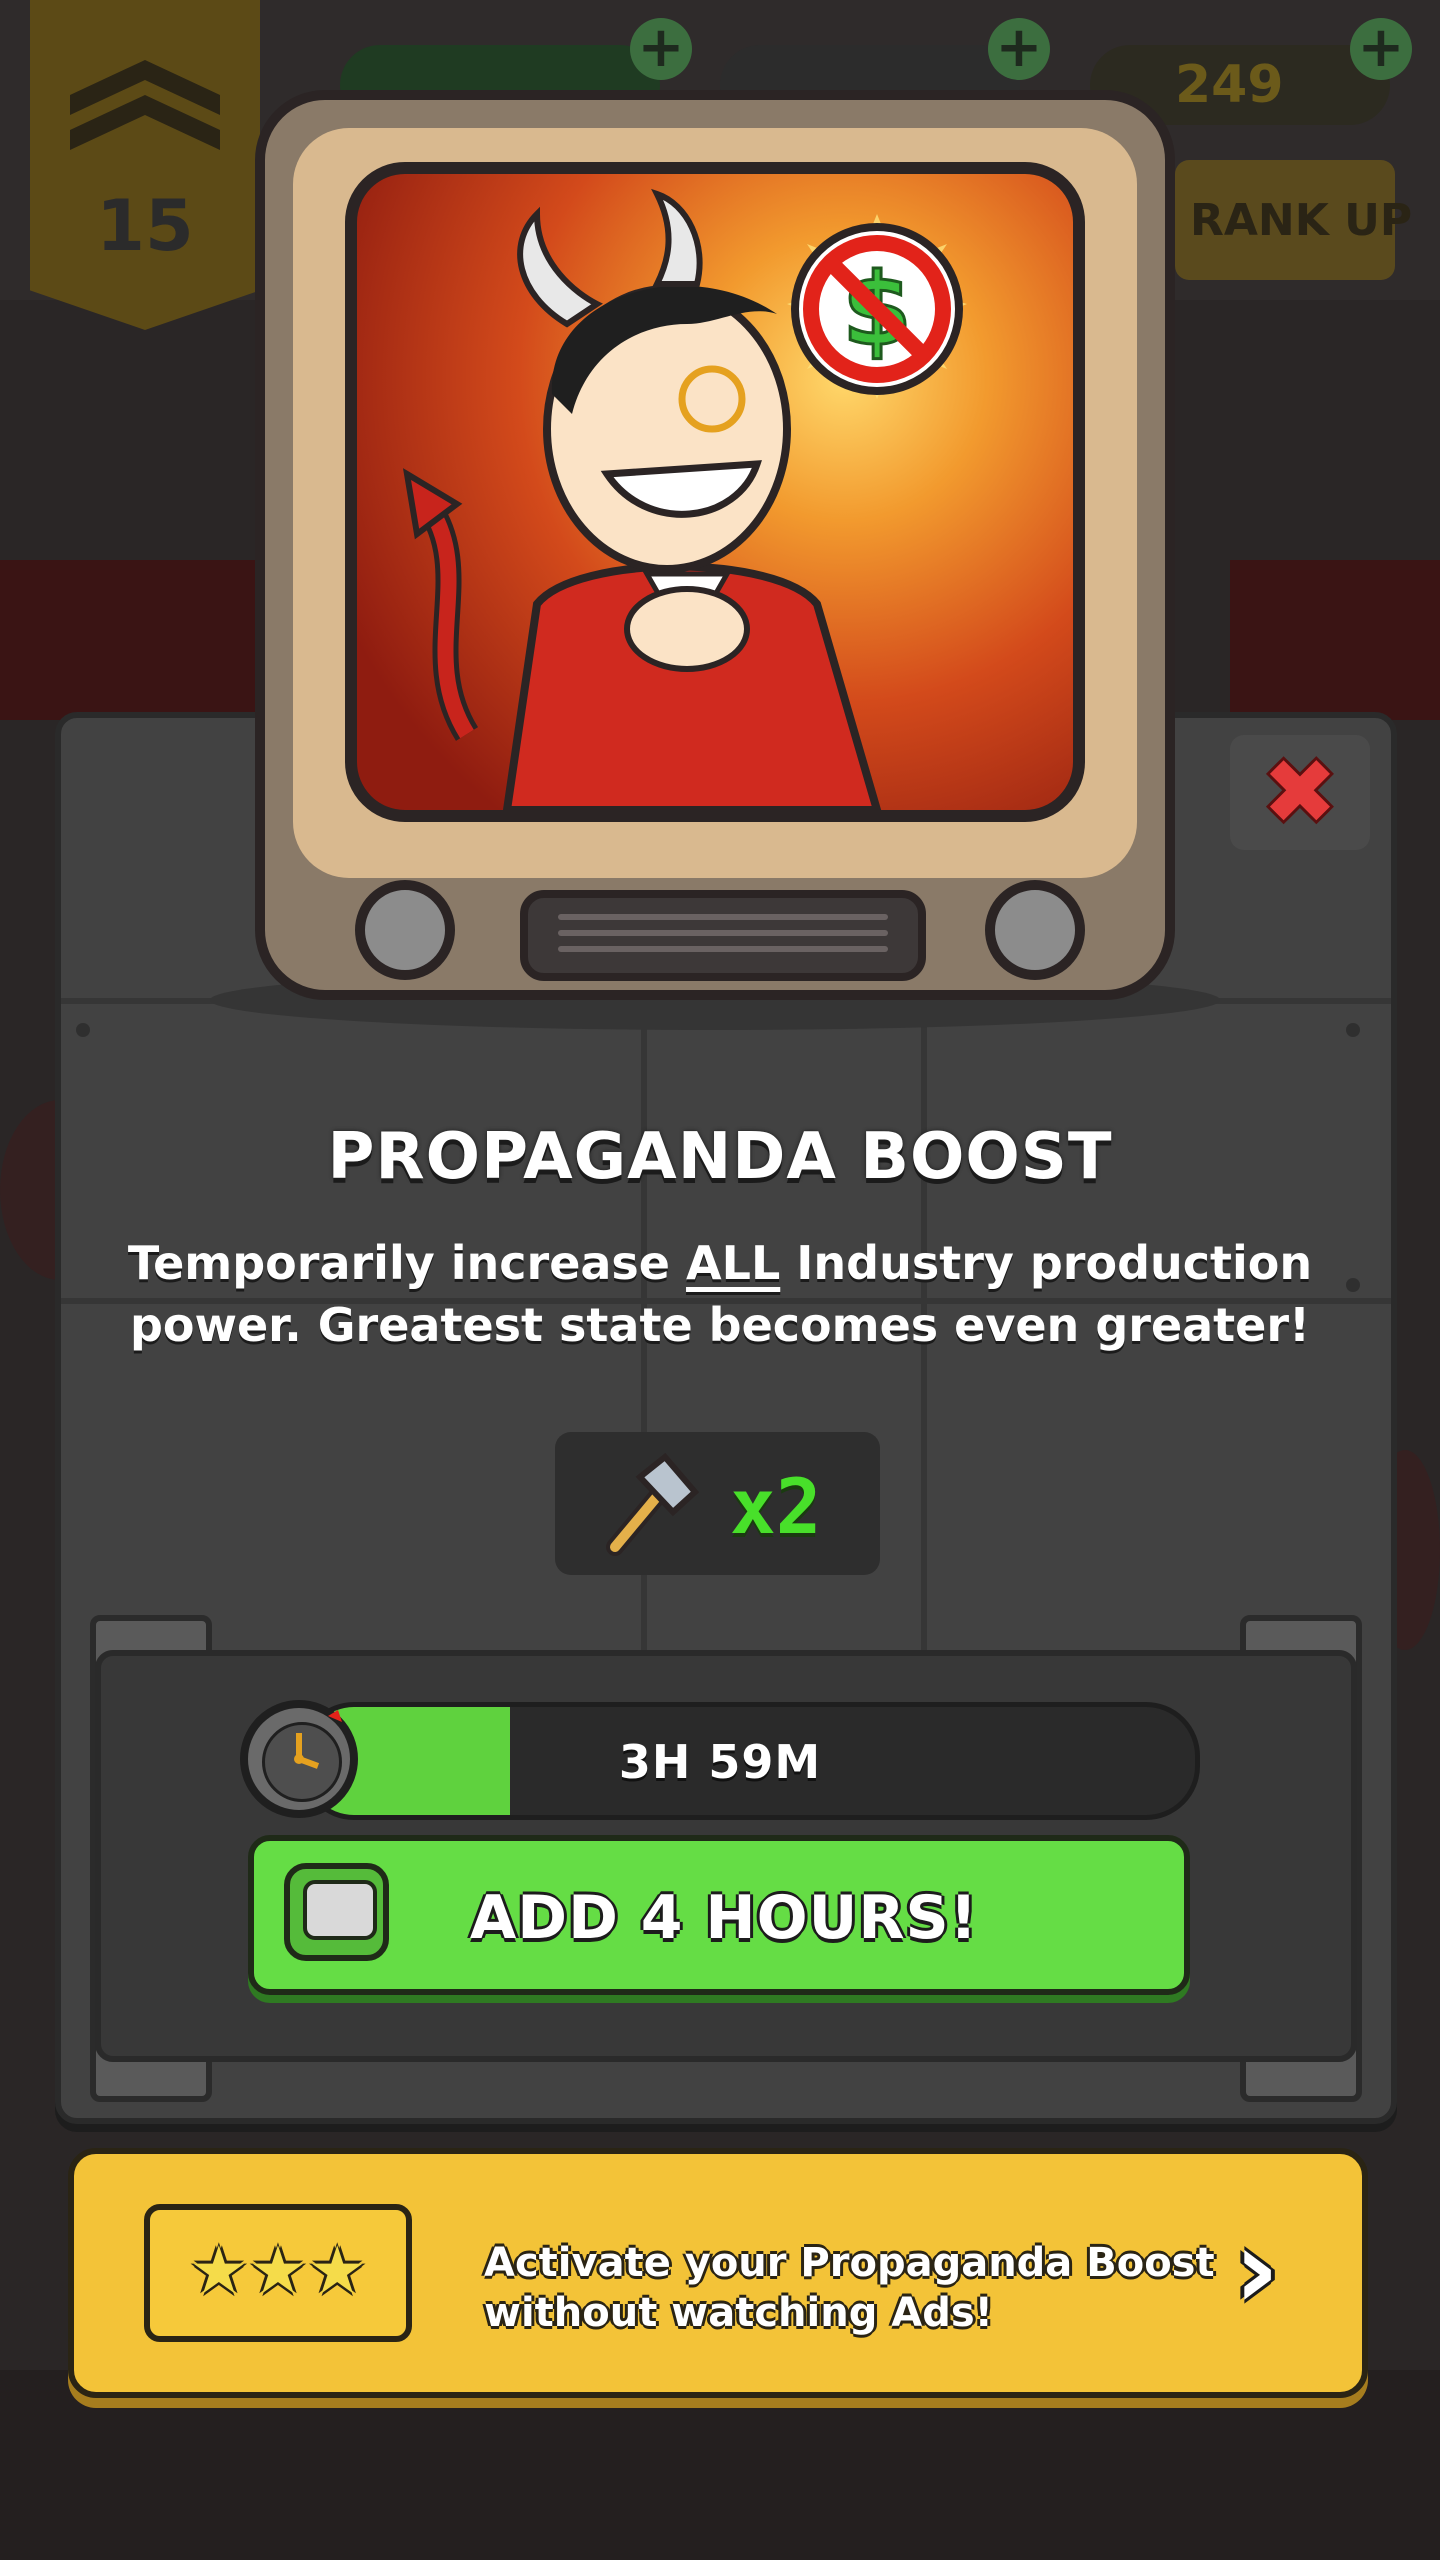  I want to click on description-emphasis: ALL, so click(733, 1263).